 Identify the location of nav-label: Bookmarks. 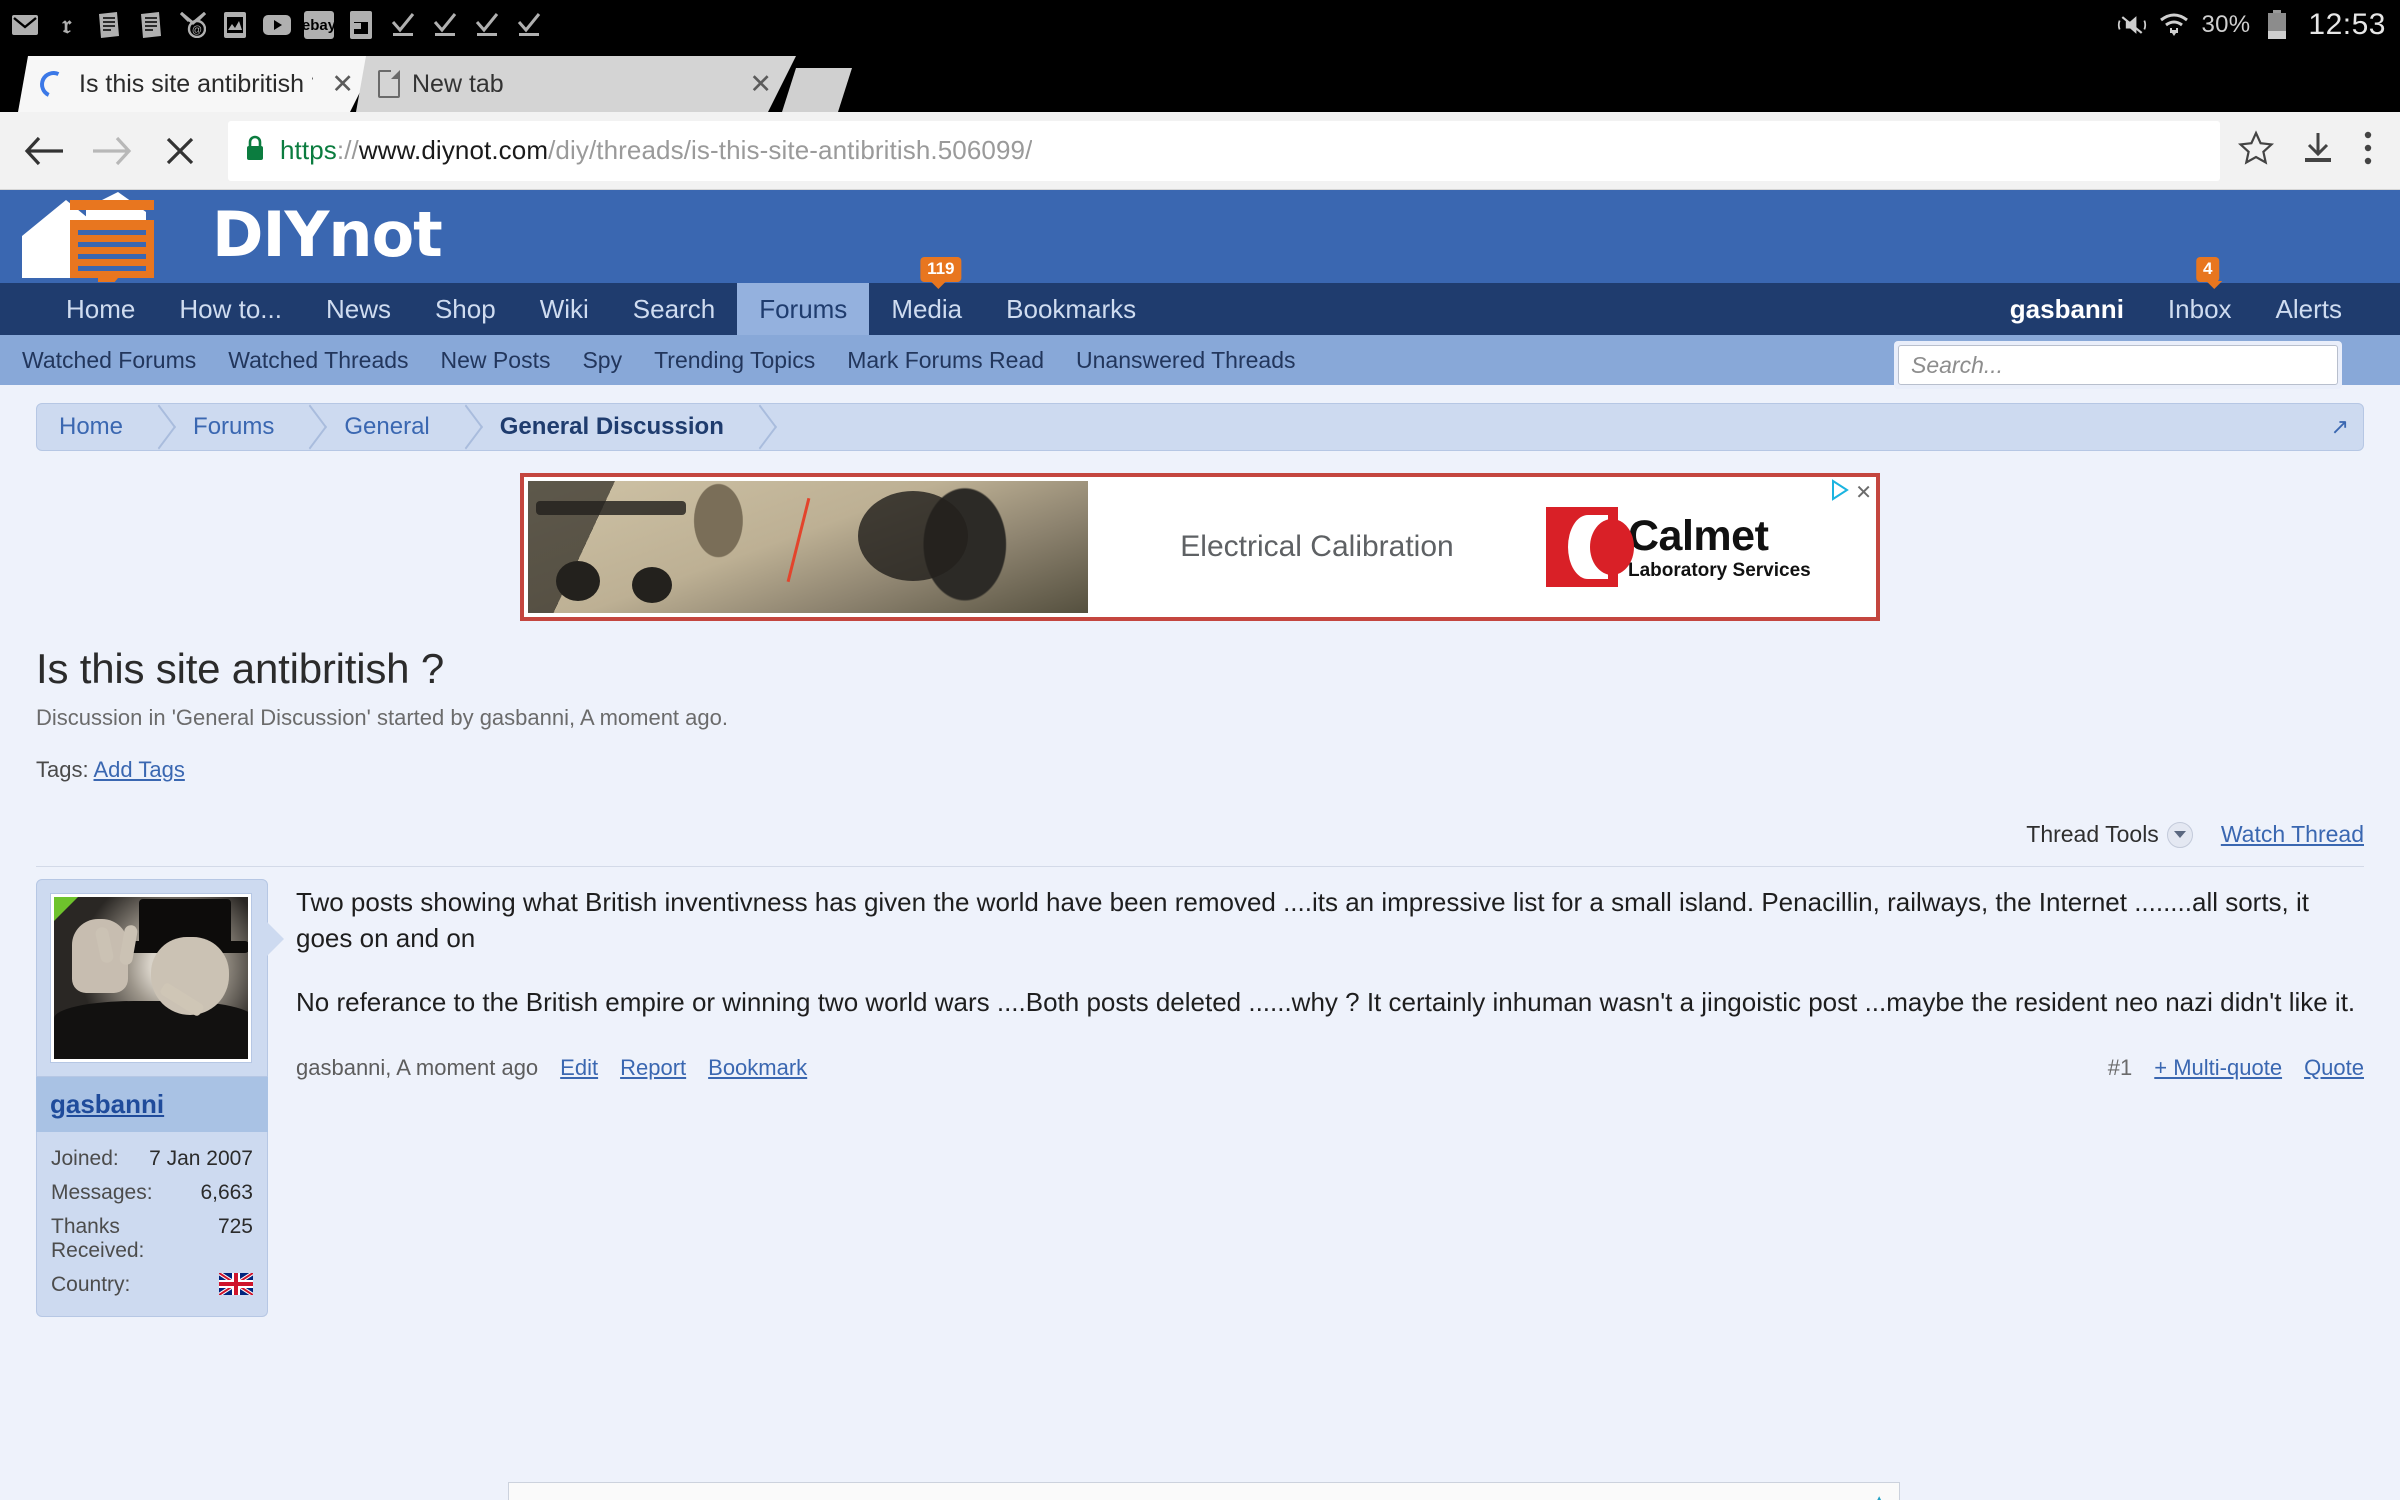
(1071, 308).